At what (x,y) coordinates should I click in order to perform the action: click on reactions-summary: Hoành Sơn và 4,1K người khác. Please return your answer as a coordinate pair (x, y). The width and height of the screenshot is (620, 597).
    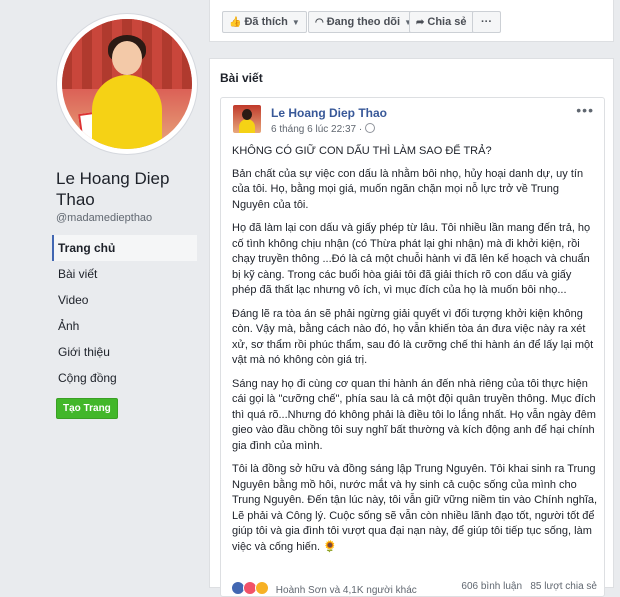
    Looking at the image, I should click on (346, 590).